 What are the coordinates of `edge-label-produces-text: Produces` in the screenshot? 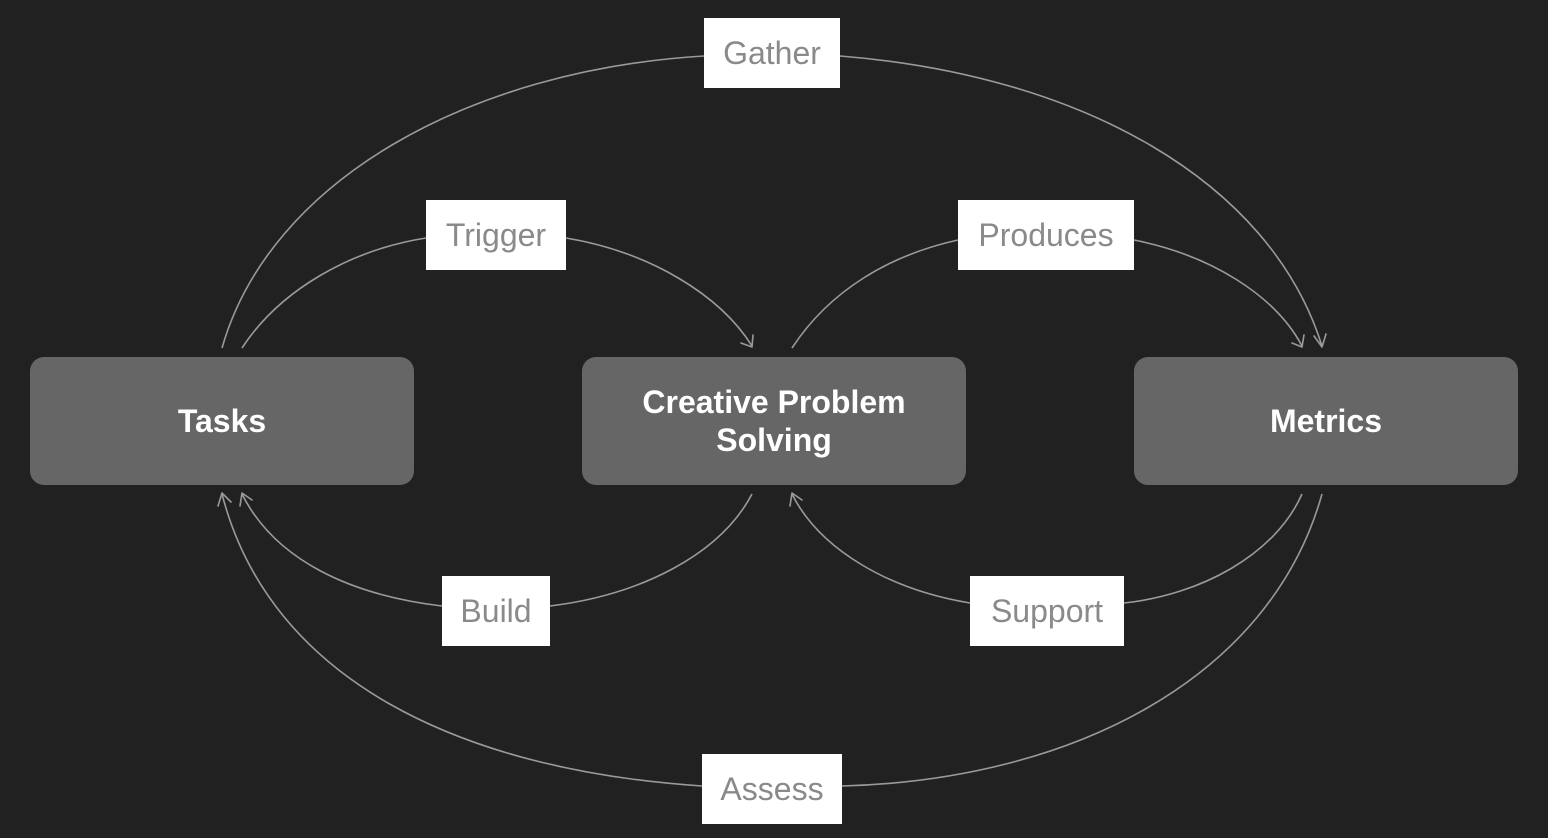 It's located at (1046, 234).